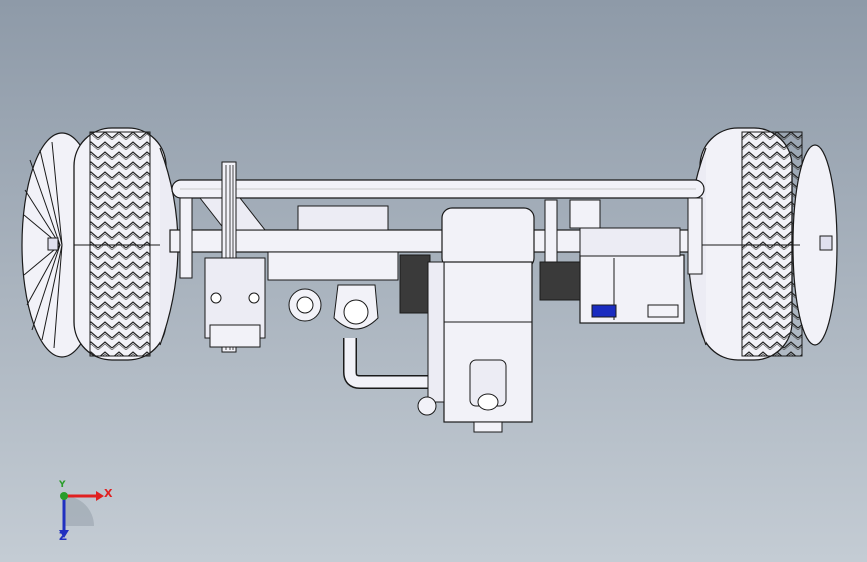  Describe the element at coordinates (604, 311) in the screenshot. I see `controller-connector-blue` at that location.